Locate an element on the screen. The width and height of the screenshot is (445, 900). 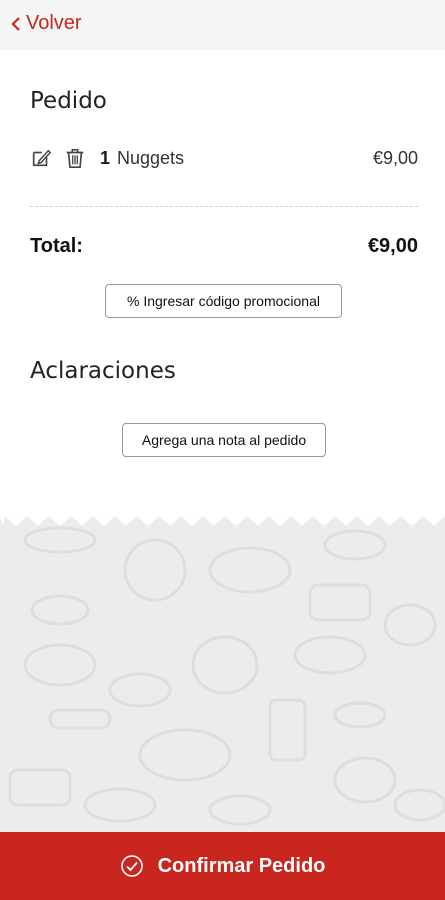
promo-code-button: % Ingresar código promocional is located at coordinates (223, 301).